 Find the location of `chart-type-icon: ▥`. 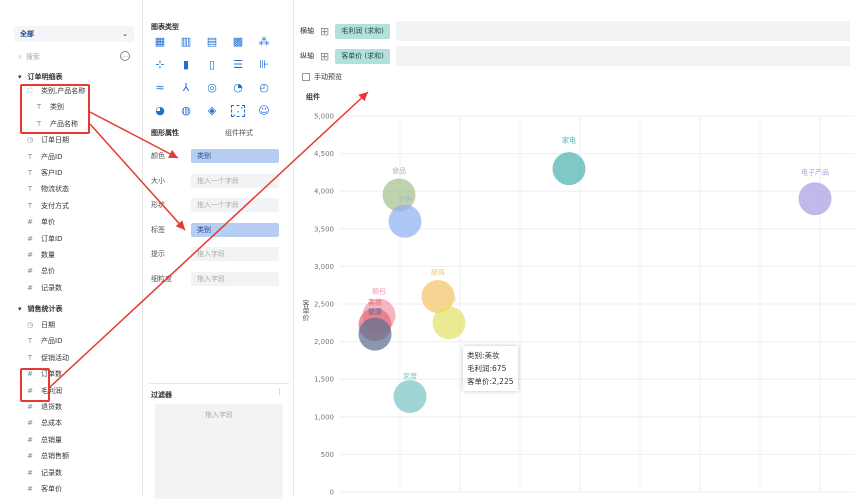

chart-type-icon: ▥ is located at coordinates (186, 42).